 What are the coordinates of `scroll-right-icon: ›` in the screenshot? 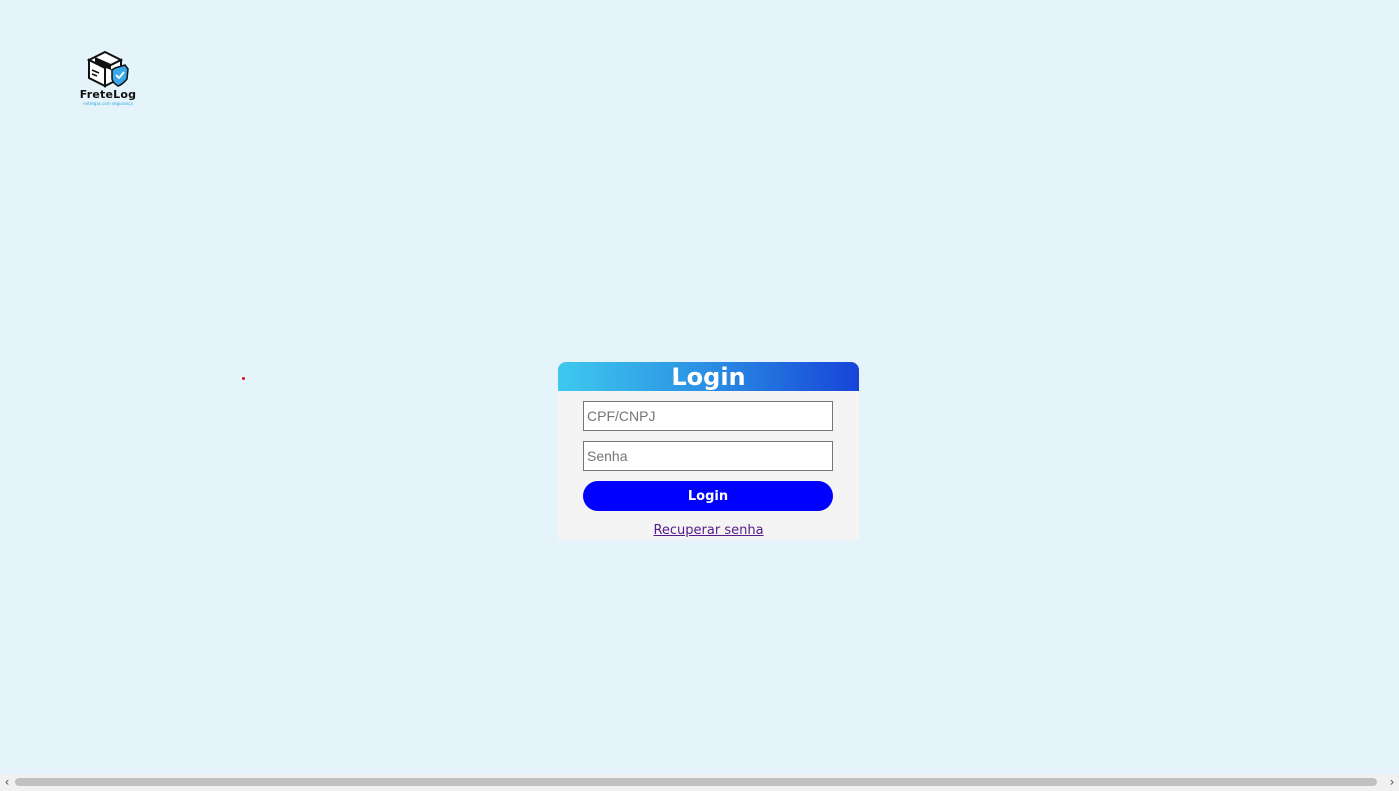 It's located at (1392, 782).